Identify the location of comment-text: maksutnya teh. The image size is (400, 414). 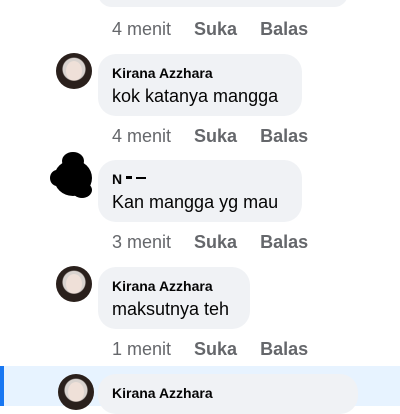
(171, 309).